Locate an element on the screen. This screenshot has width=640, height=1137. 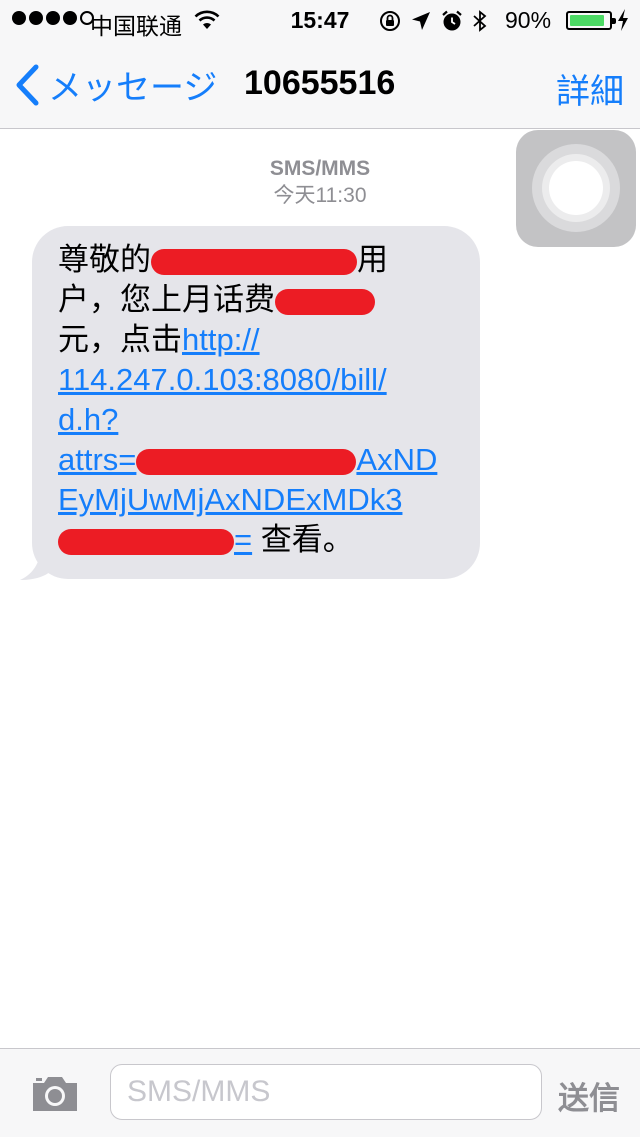
message-line: 元，点击http:// is located at coordinates (257, 340).